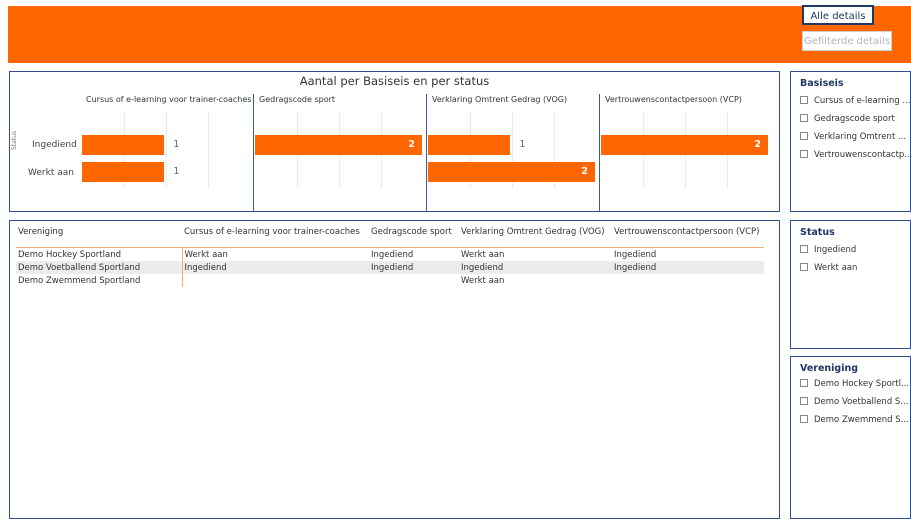  Describe the element at coordinates (835, 250) in the screenshot. I see `slicer-item-label: Ingediend` at that location.